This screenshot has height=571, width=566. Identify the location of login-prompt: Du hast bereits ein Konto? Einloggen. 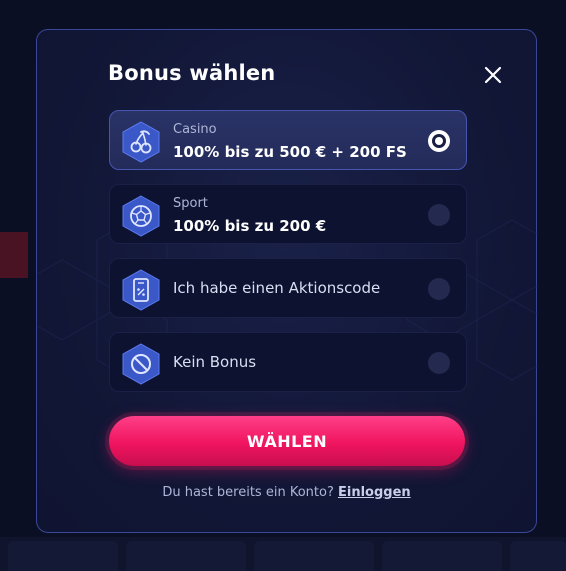
(286, 492).